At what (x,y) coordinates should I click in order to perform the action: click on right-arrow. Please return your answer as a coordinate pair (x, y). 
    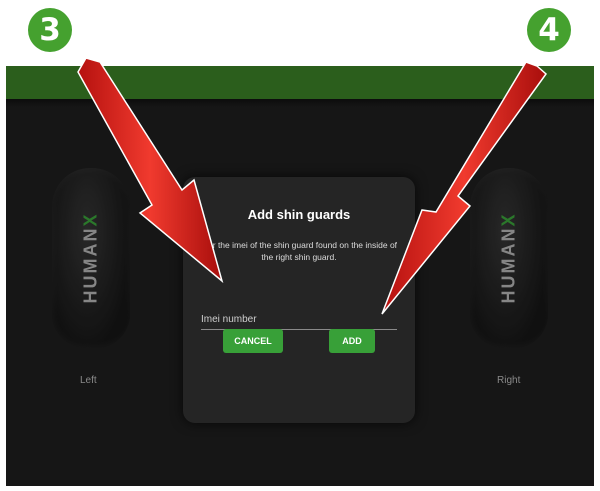
    Looking at the image, I should click on (464, 188).